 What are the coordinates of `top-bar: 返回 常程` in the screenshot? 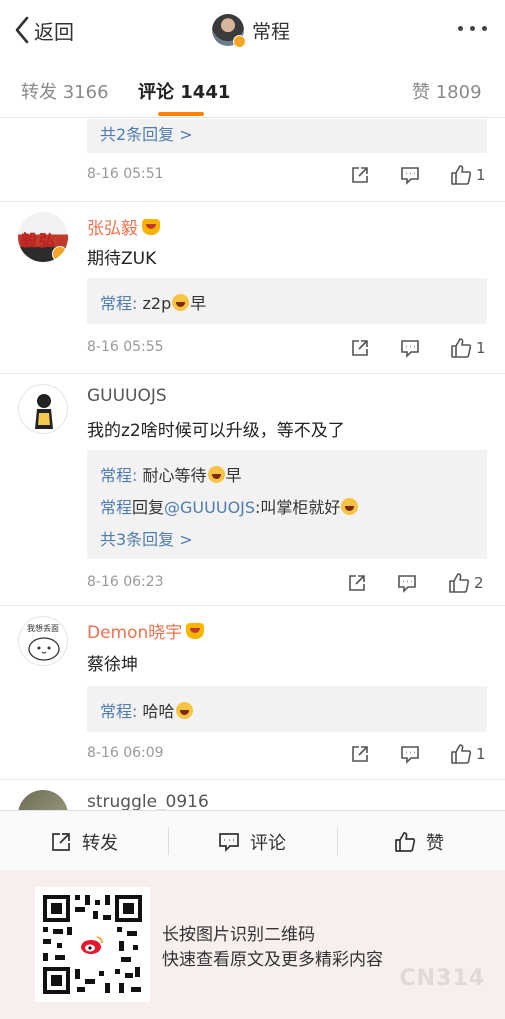 It's located at (252, 30).